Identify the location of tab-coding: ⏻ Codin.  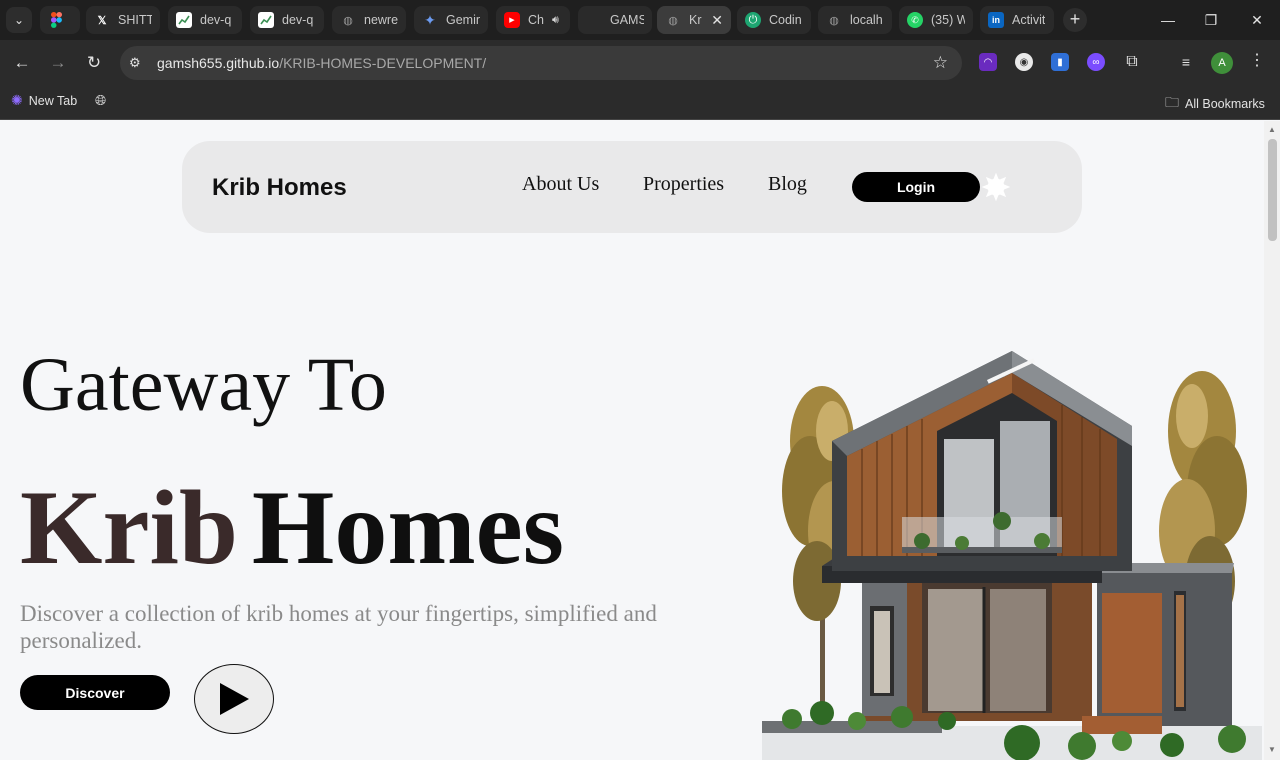
(774, 20).